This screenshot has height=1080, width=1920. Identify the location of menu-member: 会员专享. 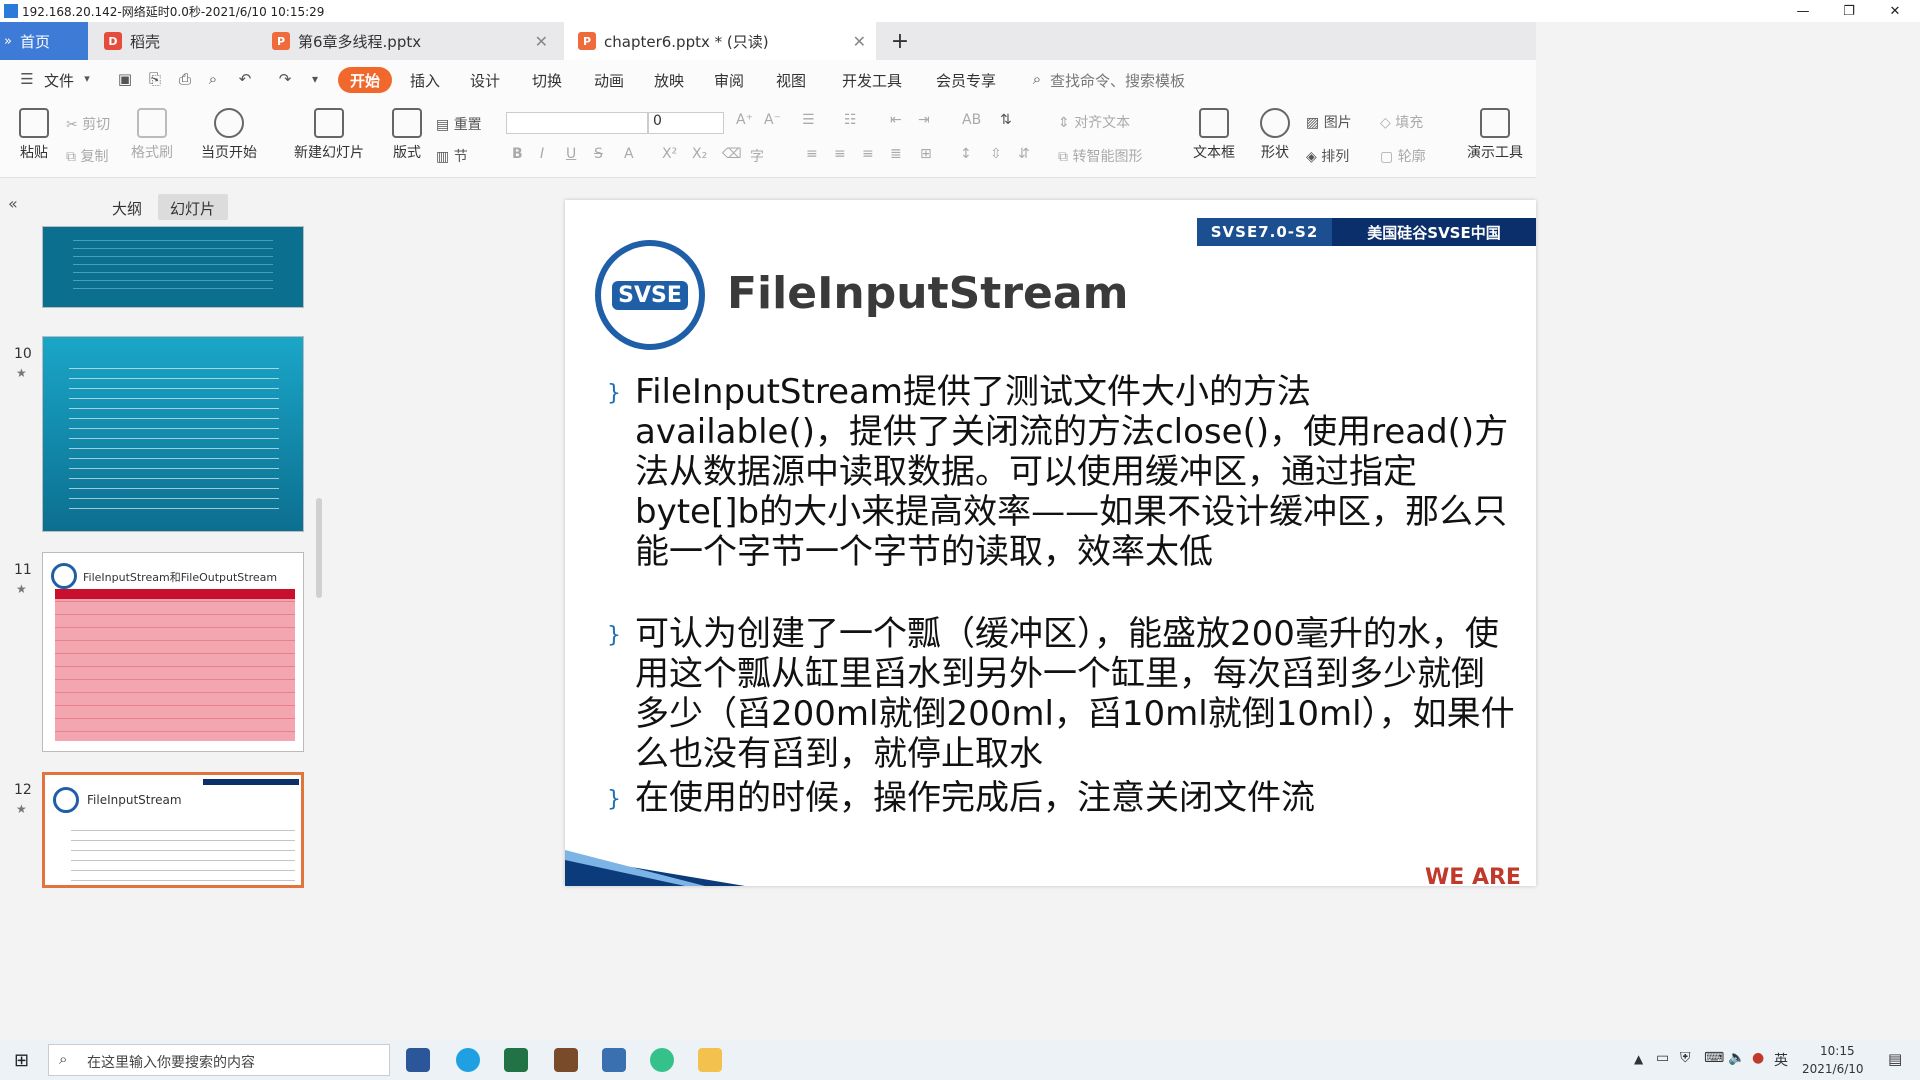
(966, 80).